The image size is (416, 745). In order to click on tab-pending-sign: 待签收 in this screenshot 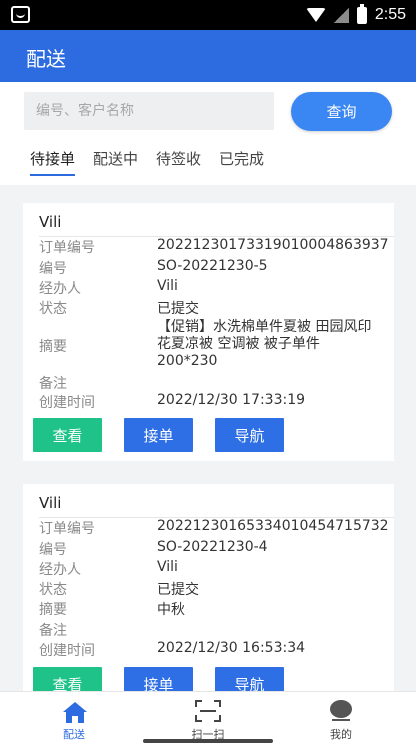, I will do `click(178, 161)`.